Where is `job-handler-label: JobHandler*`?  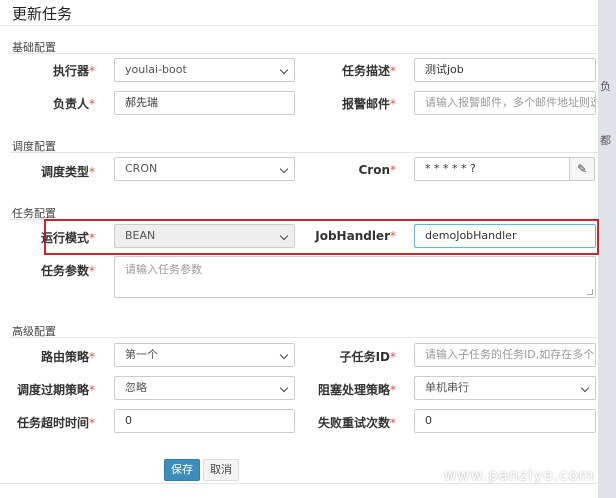 job-handler-label: JobHandler* is located at coordinates (355, 236).